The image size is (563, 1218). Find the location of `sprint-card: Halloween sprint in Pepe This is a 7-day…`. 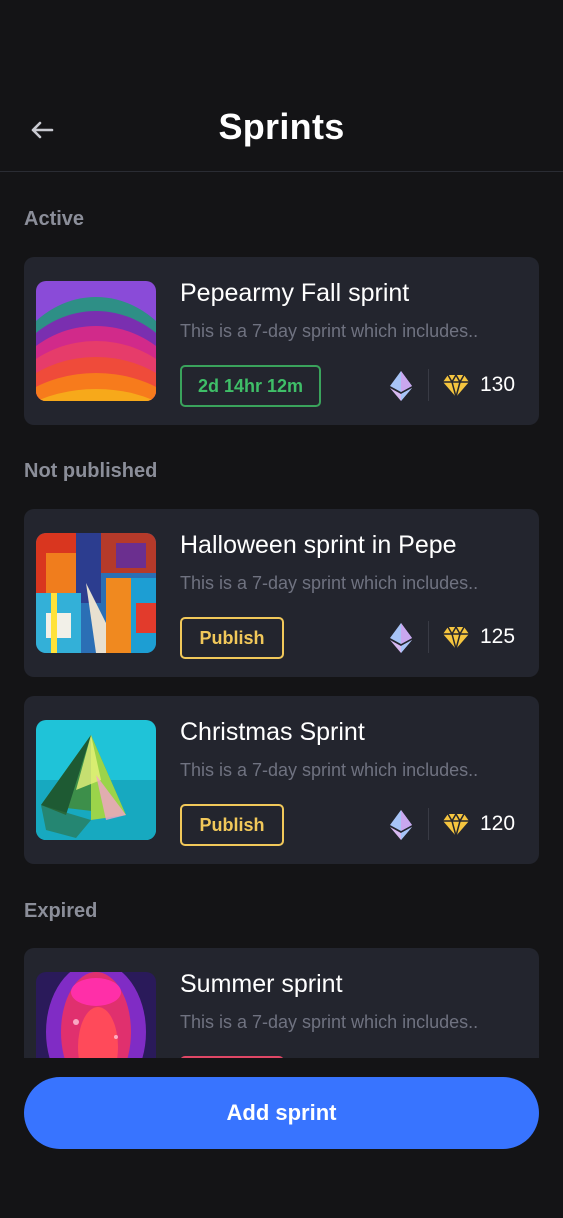

sprint-card: Halloween sprint in Pepe This is a 7-day… is located at coordinates (281, 593).